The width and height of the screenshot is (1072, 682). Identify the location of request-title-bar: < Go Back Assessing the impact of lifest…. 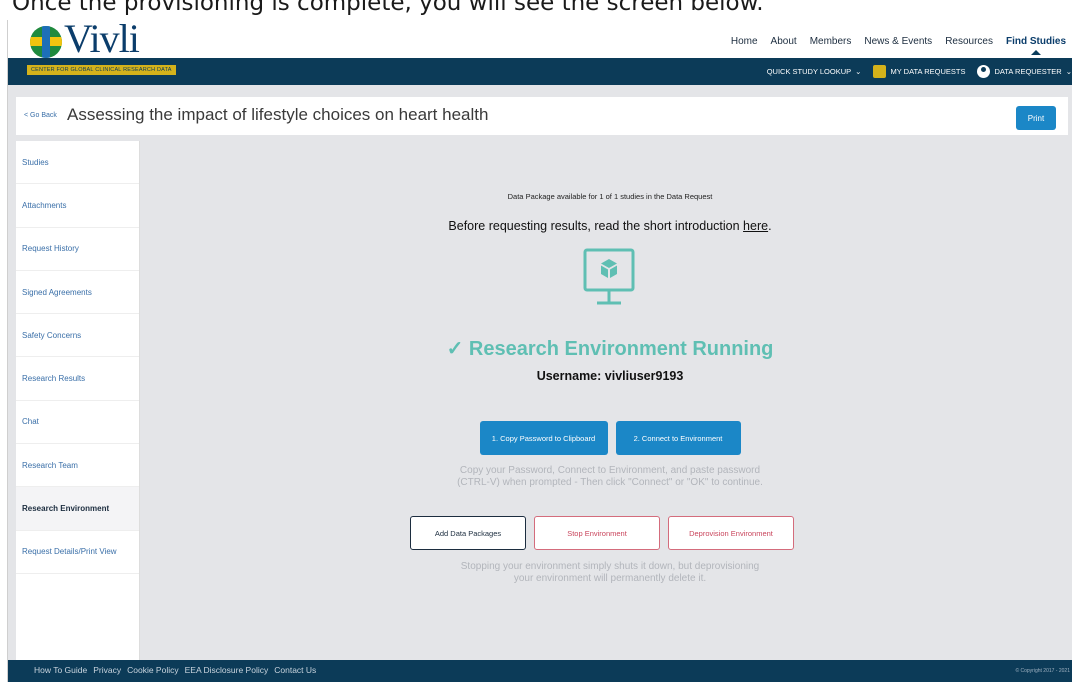
(542, 116).